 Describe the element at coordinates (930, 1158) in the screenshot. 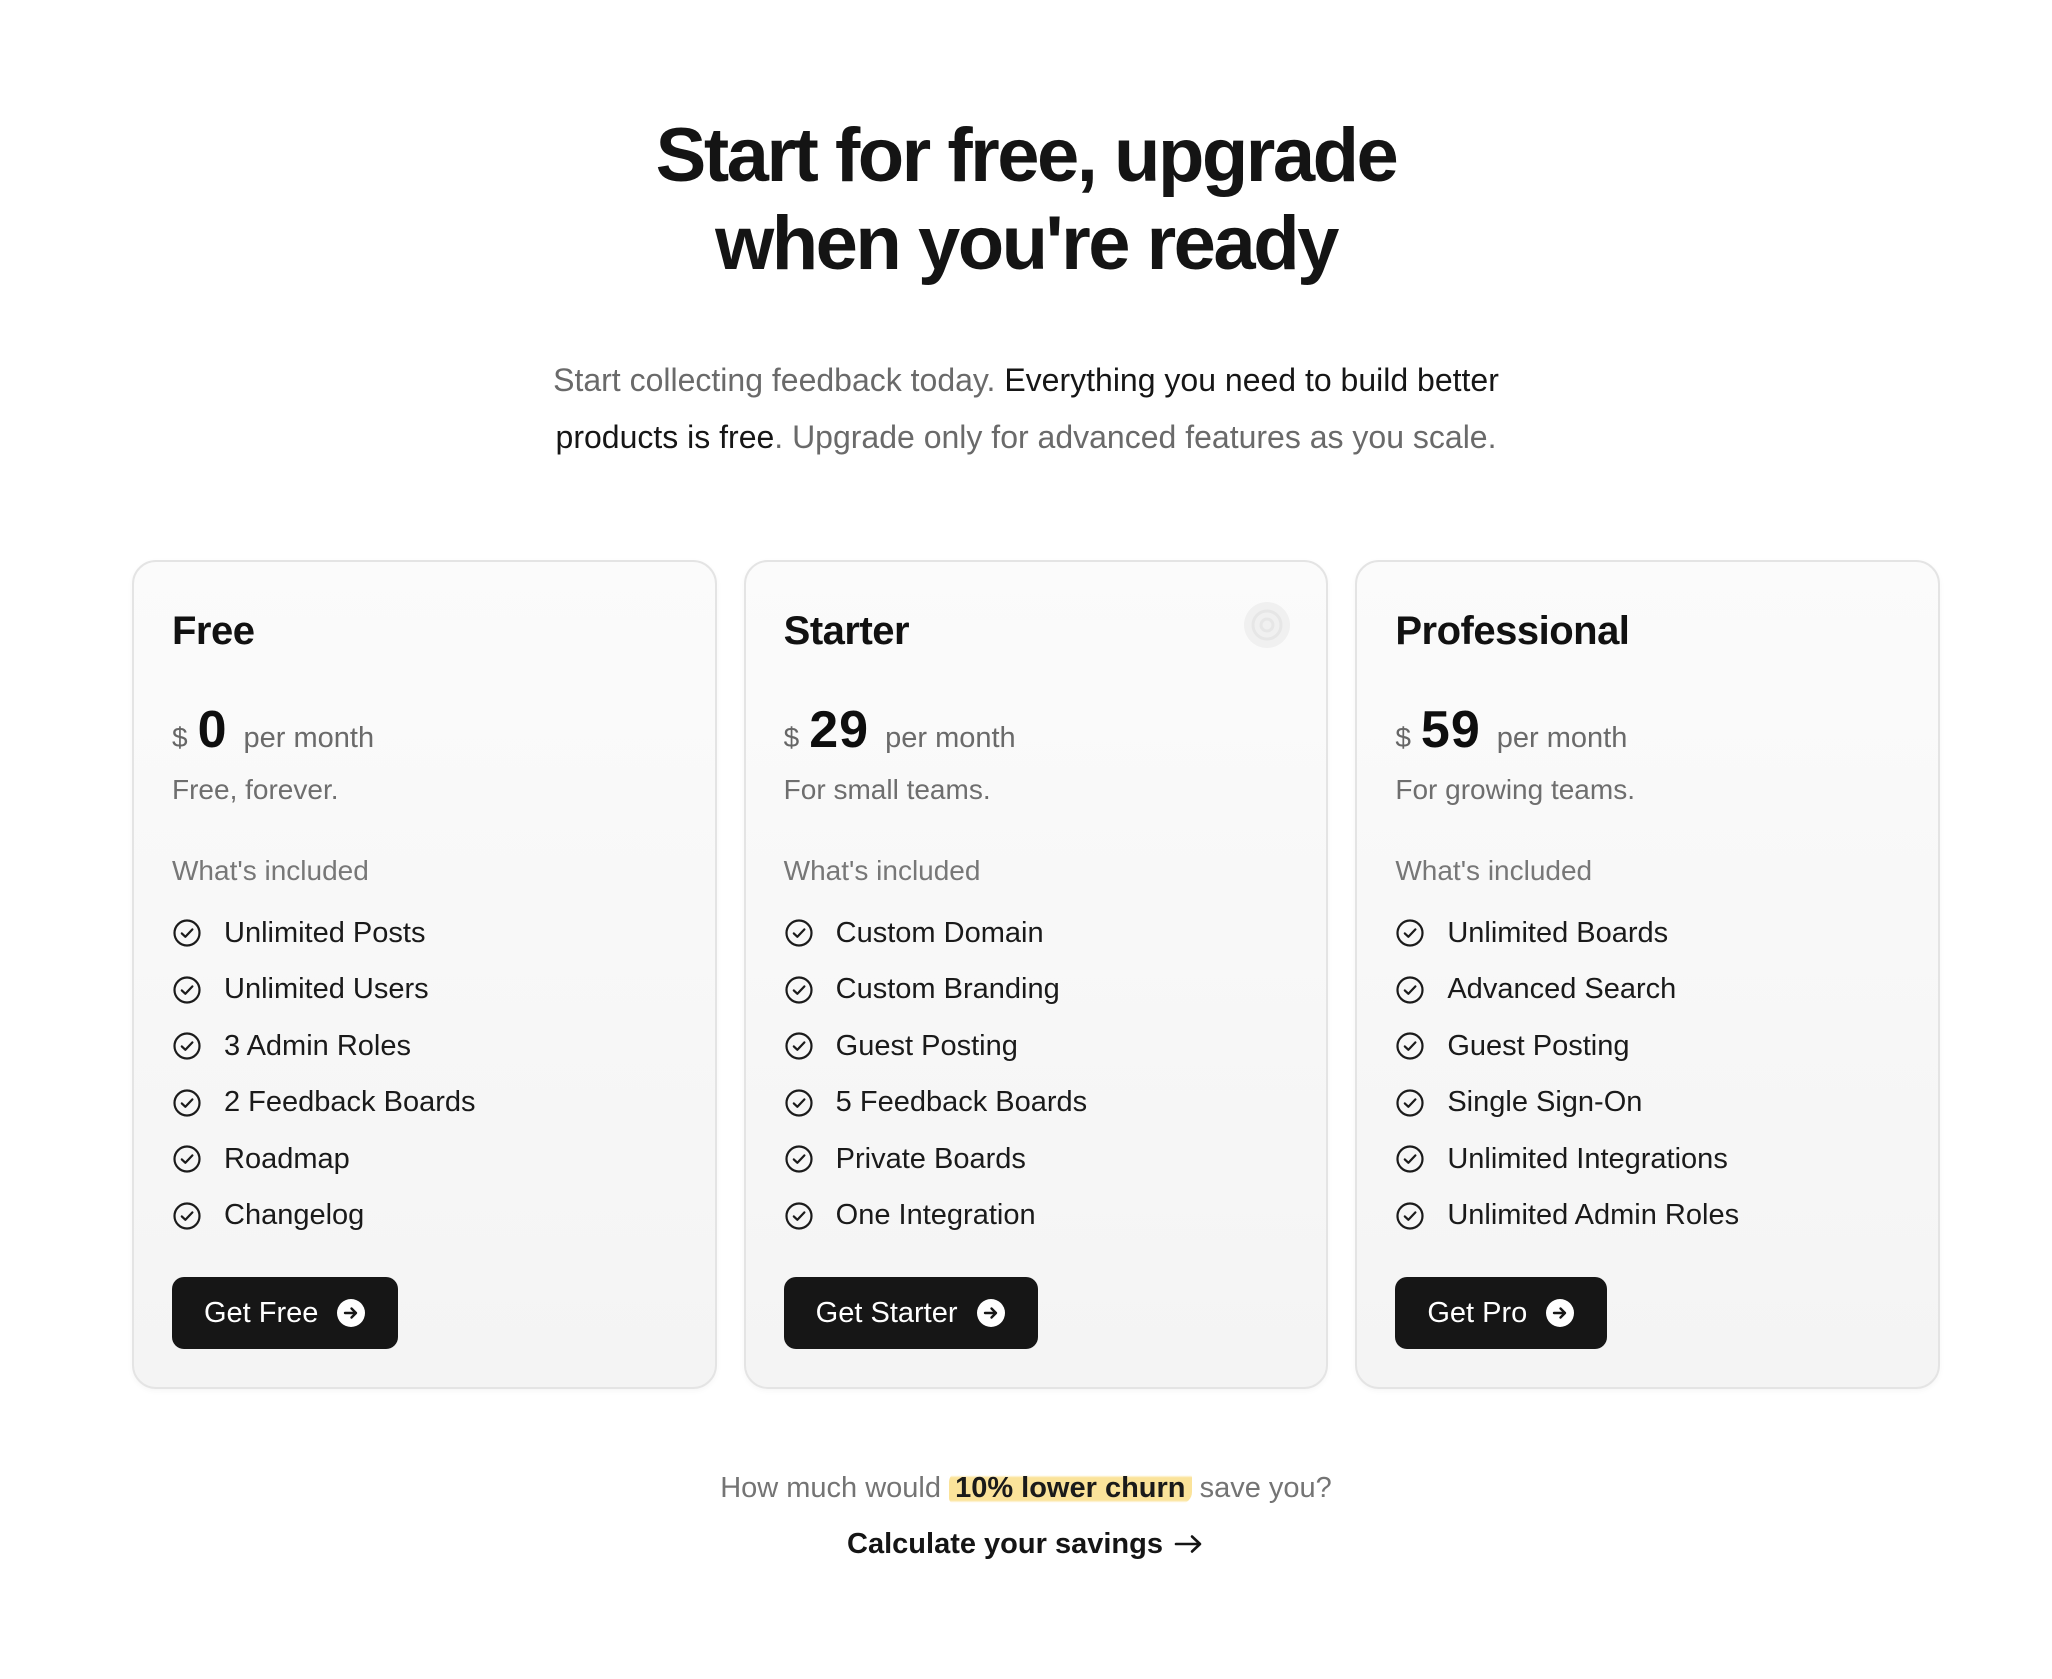

I see `feature-label: Private Boards` at that location.